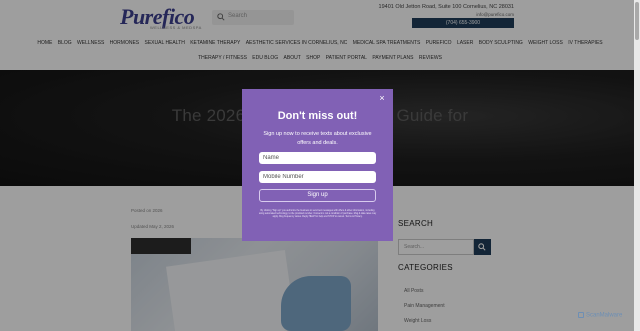 The height and width of the screenshot is (331, 640). What do you see at coordinates (637, 21) in the screenshot?
I see `scrollbar-thumb` at bounding box center [637, 21].